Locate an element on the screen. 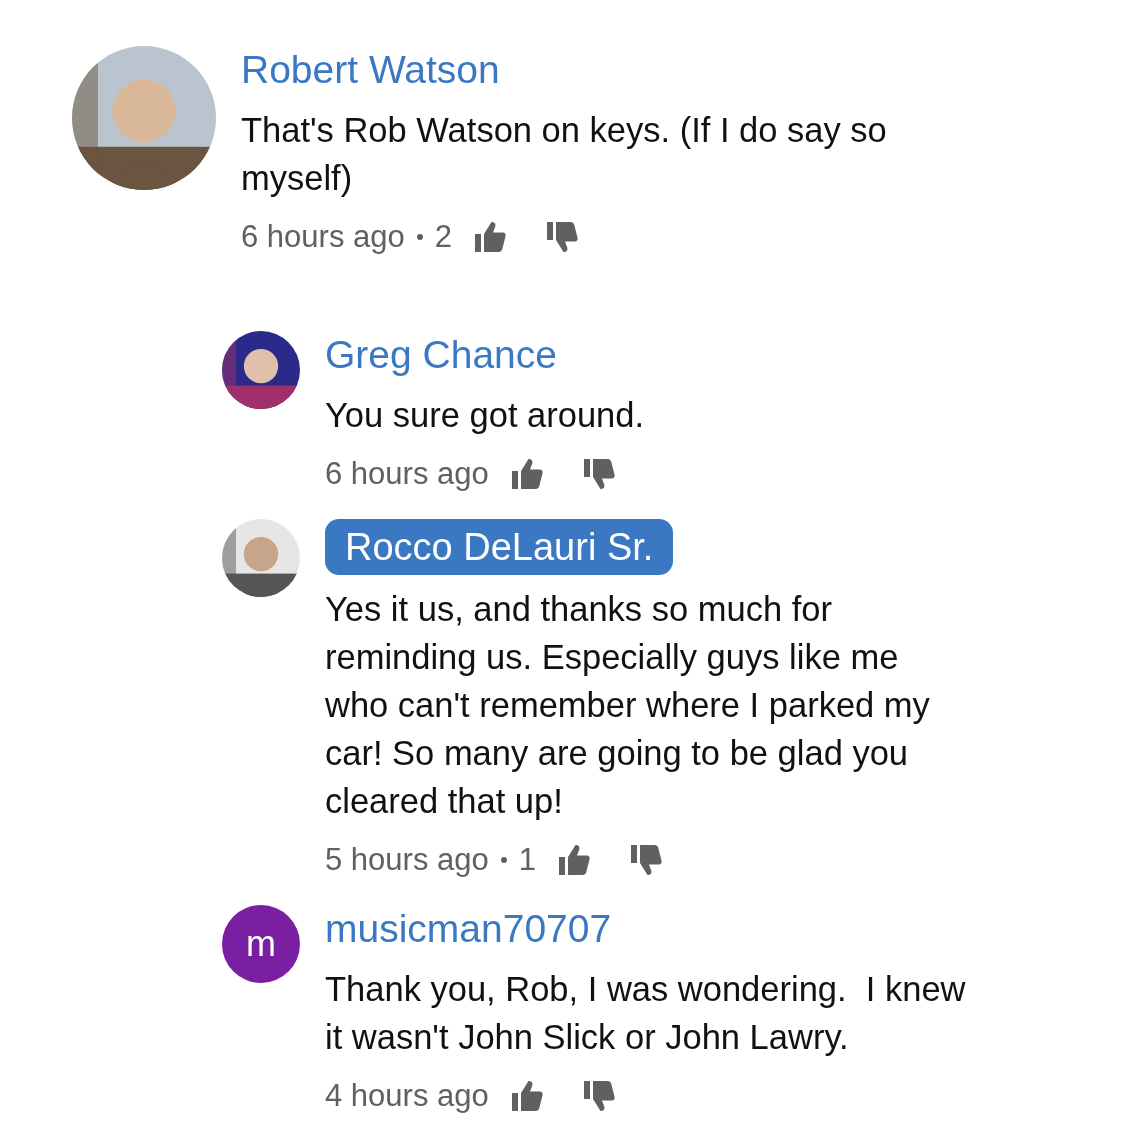  timestamp: 4 hours ago is located at coordinates (407, 1096).